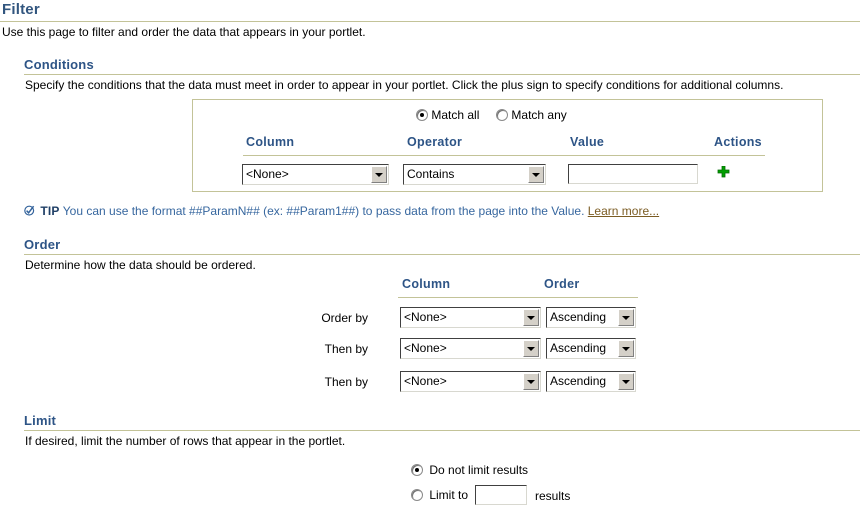 The width and height of the screenshot is (860, 508). I want to click on match-any-label: Match any, so click(539, 115).